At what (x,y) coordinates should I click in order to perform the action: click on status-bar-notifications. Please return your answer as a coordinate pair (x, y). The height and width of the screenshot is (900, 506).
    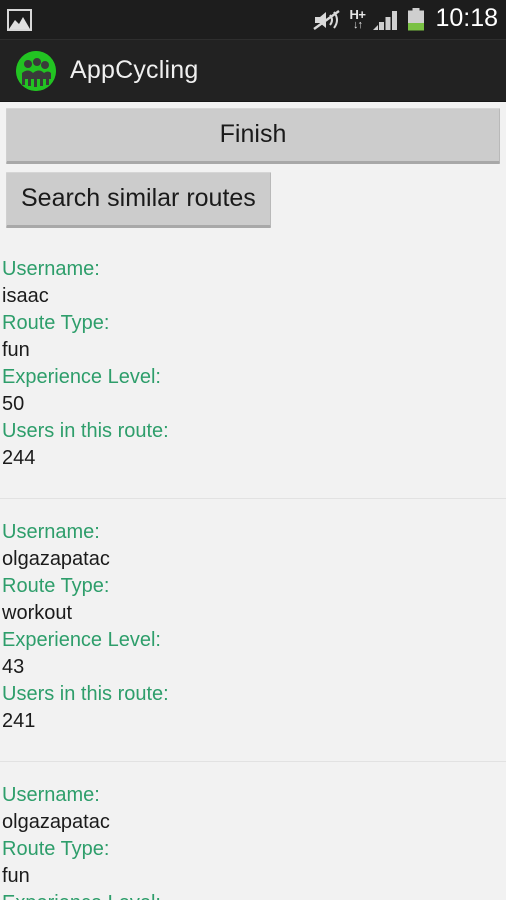
    Looking at the image, I should click on (19, 19).